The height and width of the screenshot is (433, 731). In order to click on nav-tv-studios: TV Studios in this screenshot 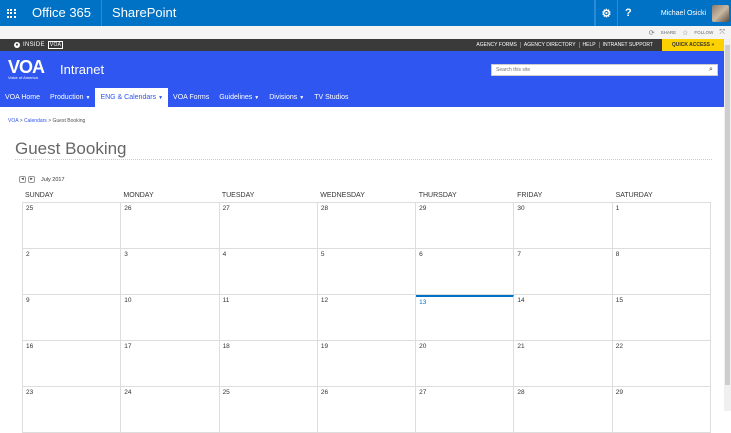, I will do `click(331, 97)`.